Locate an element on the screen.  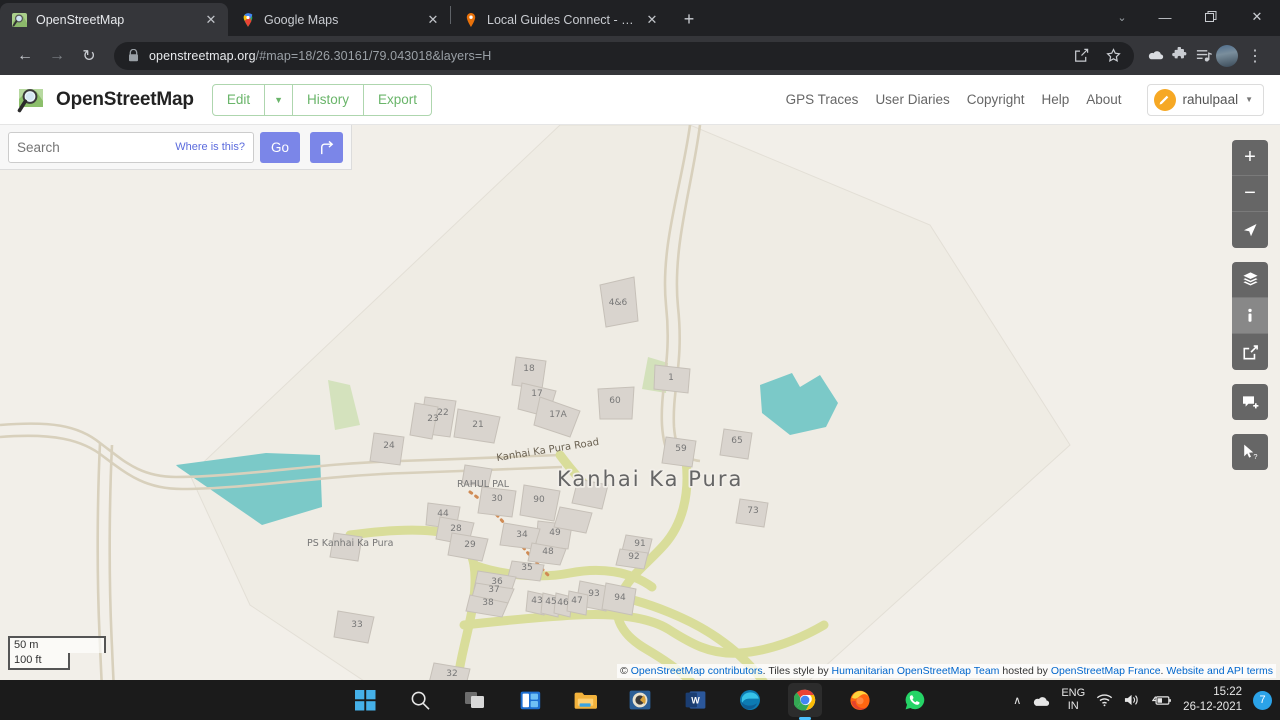
lock-icon is located at coordinates (133, 55).